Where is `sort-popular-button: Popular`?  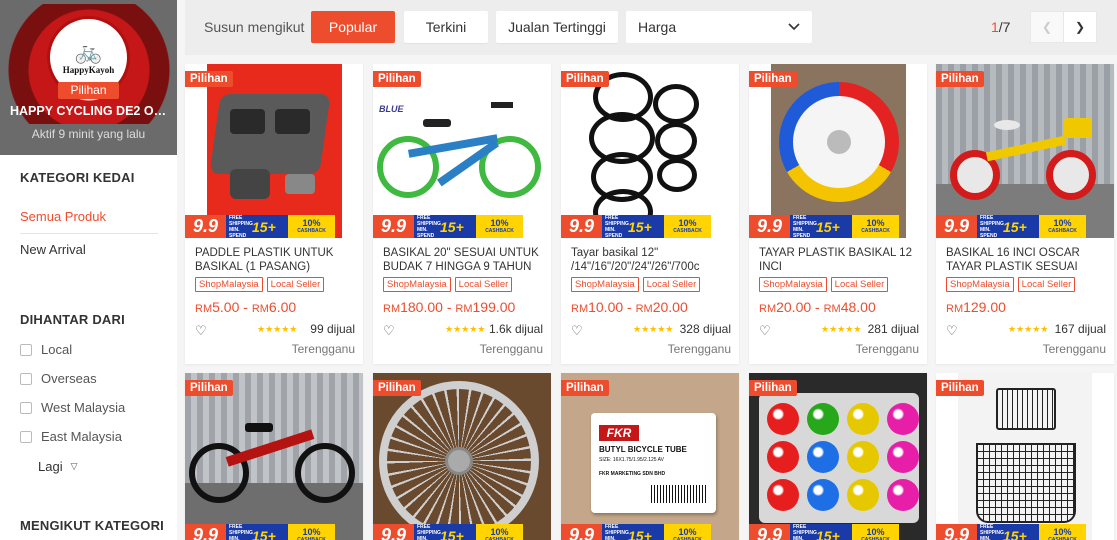 sort-popular-button: Popular is located at coordinates (353, 27).